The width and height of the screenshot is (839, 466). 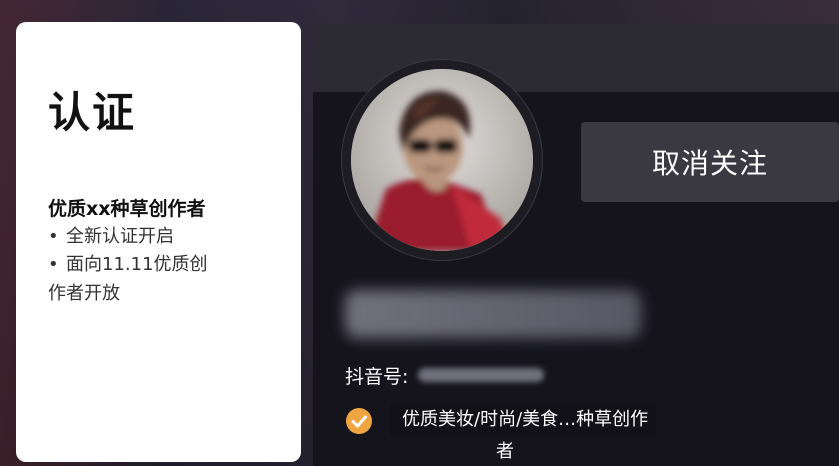 What do you see at coordinates (120, 236) in the screenshot?
I see `bullet-text: 全新认证开启` at bounding box center [120, 236].